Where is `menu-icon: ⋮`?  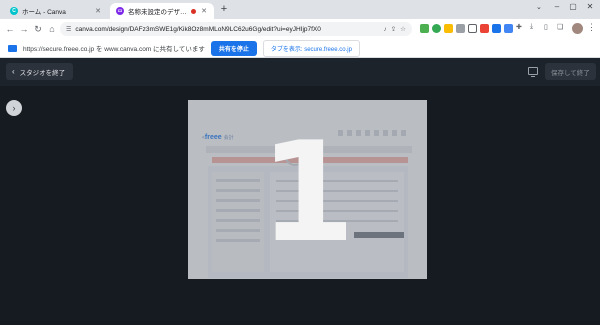
menu-icon: ⋮ is located at coordinates (591, 27).